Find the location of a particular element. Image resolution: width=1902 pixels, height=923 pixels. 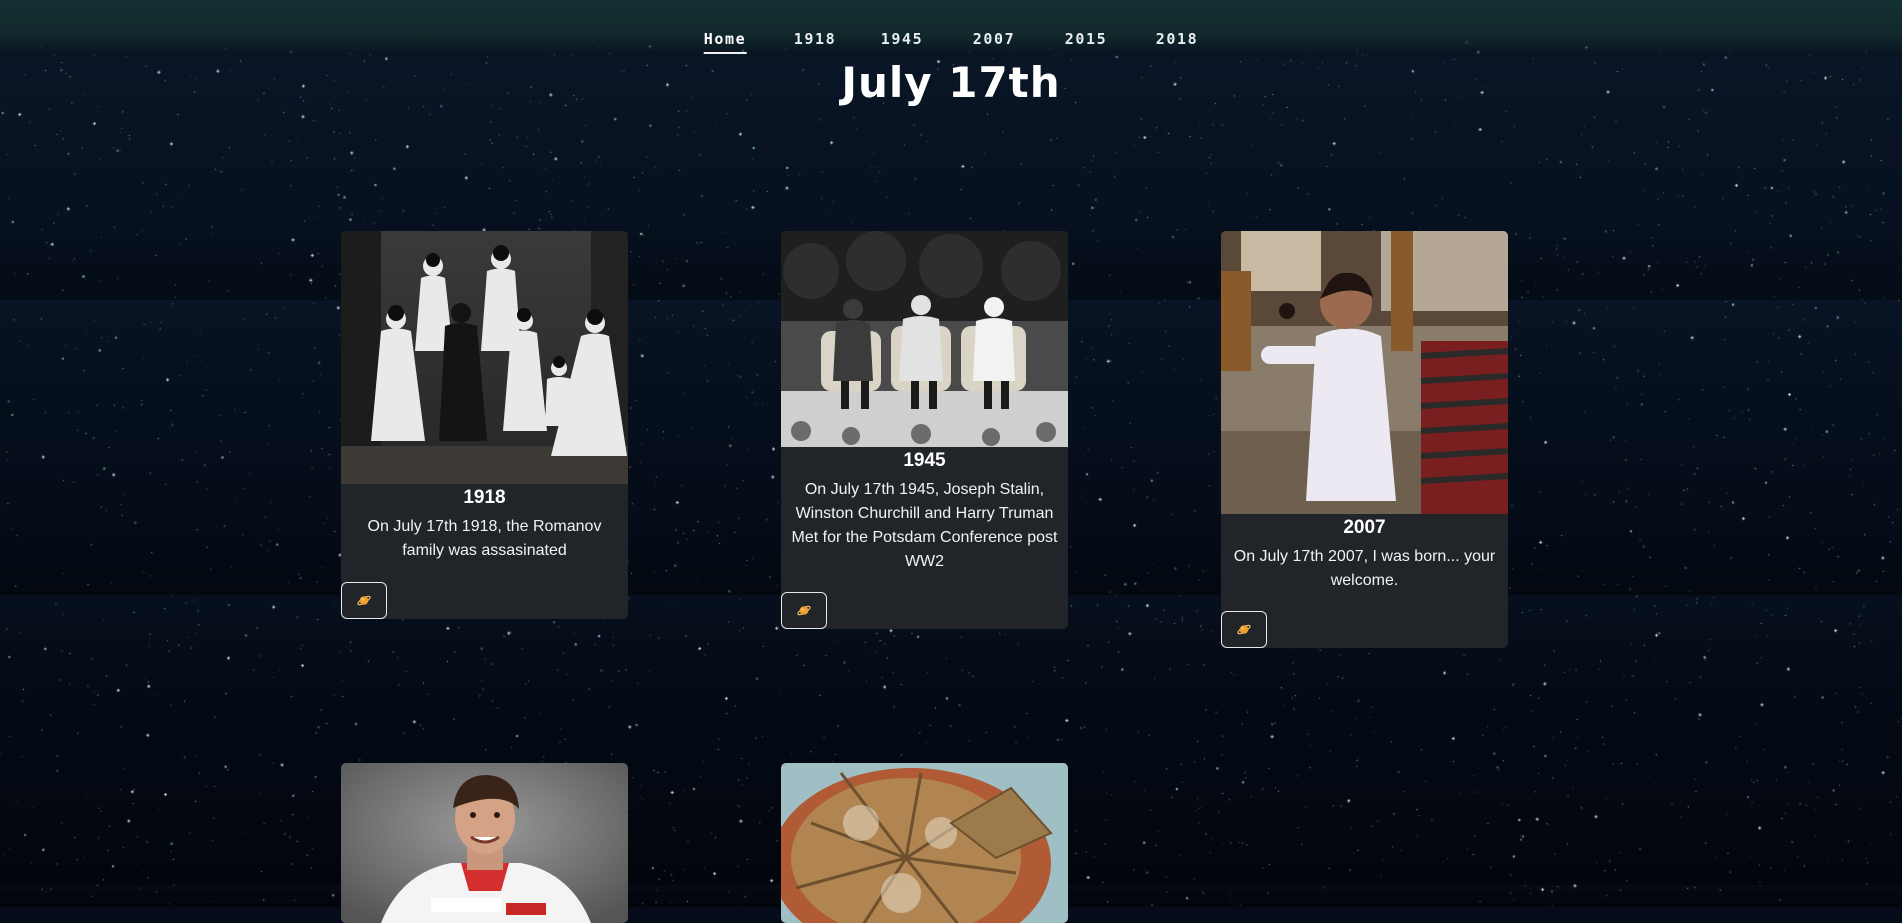

card-title: 1945 is located at coordinates (924, 460).